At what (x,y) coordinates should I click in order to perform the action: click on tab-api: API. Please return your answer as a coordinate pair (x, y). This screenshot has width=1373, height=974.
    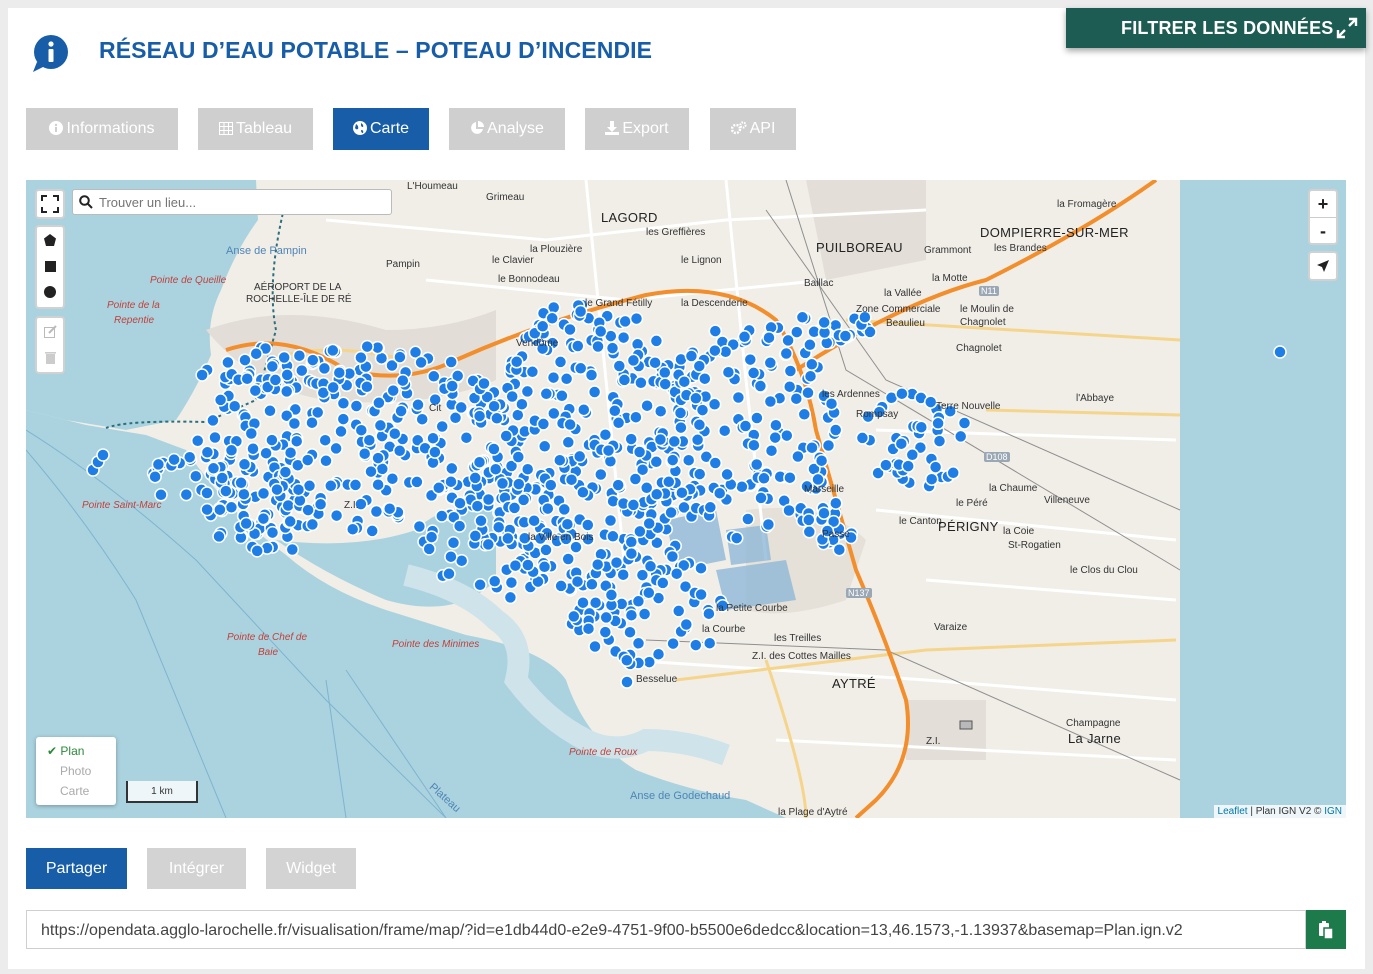
    Looking at the image, I should click on (753, 129).